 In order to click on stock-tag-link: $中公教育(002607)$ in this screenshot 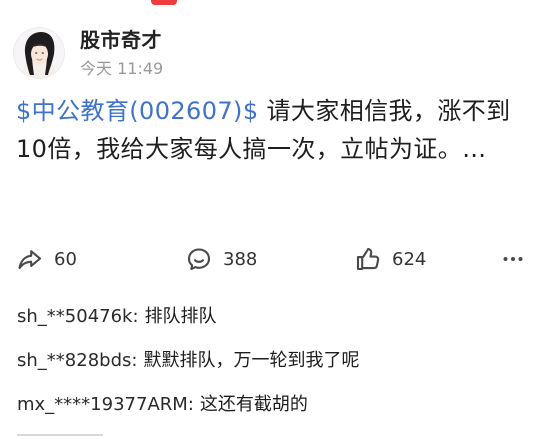, I will do `click(137, 111)`.